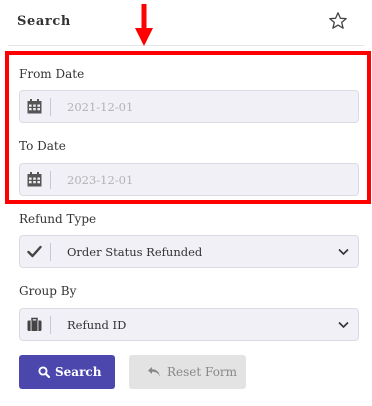 The image size is (372, 406). What do you see at coordinates (186, 23) in the screenshot?
I see `panel-header: Search` at bounding box center [186, 23].